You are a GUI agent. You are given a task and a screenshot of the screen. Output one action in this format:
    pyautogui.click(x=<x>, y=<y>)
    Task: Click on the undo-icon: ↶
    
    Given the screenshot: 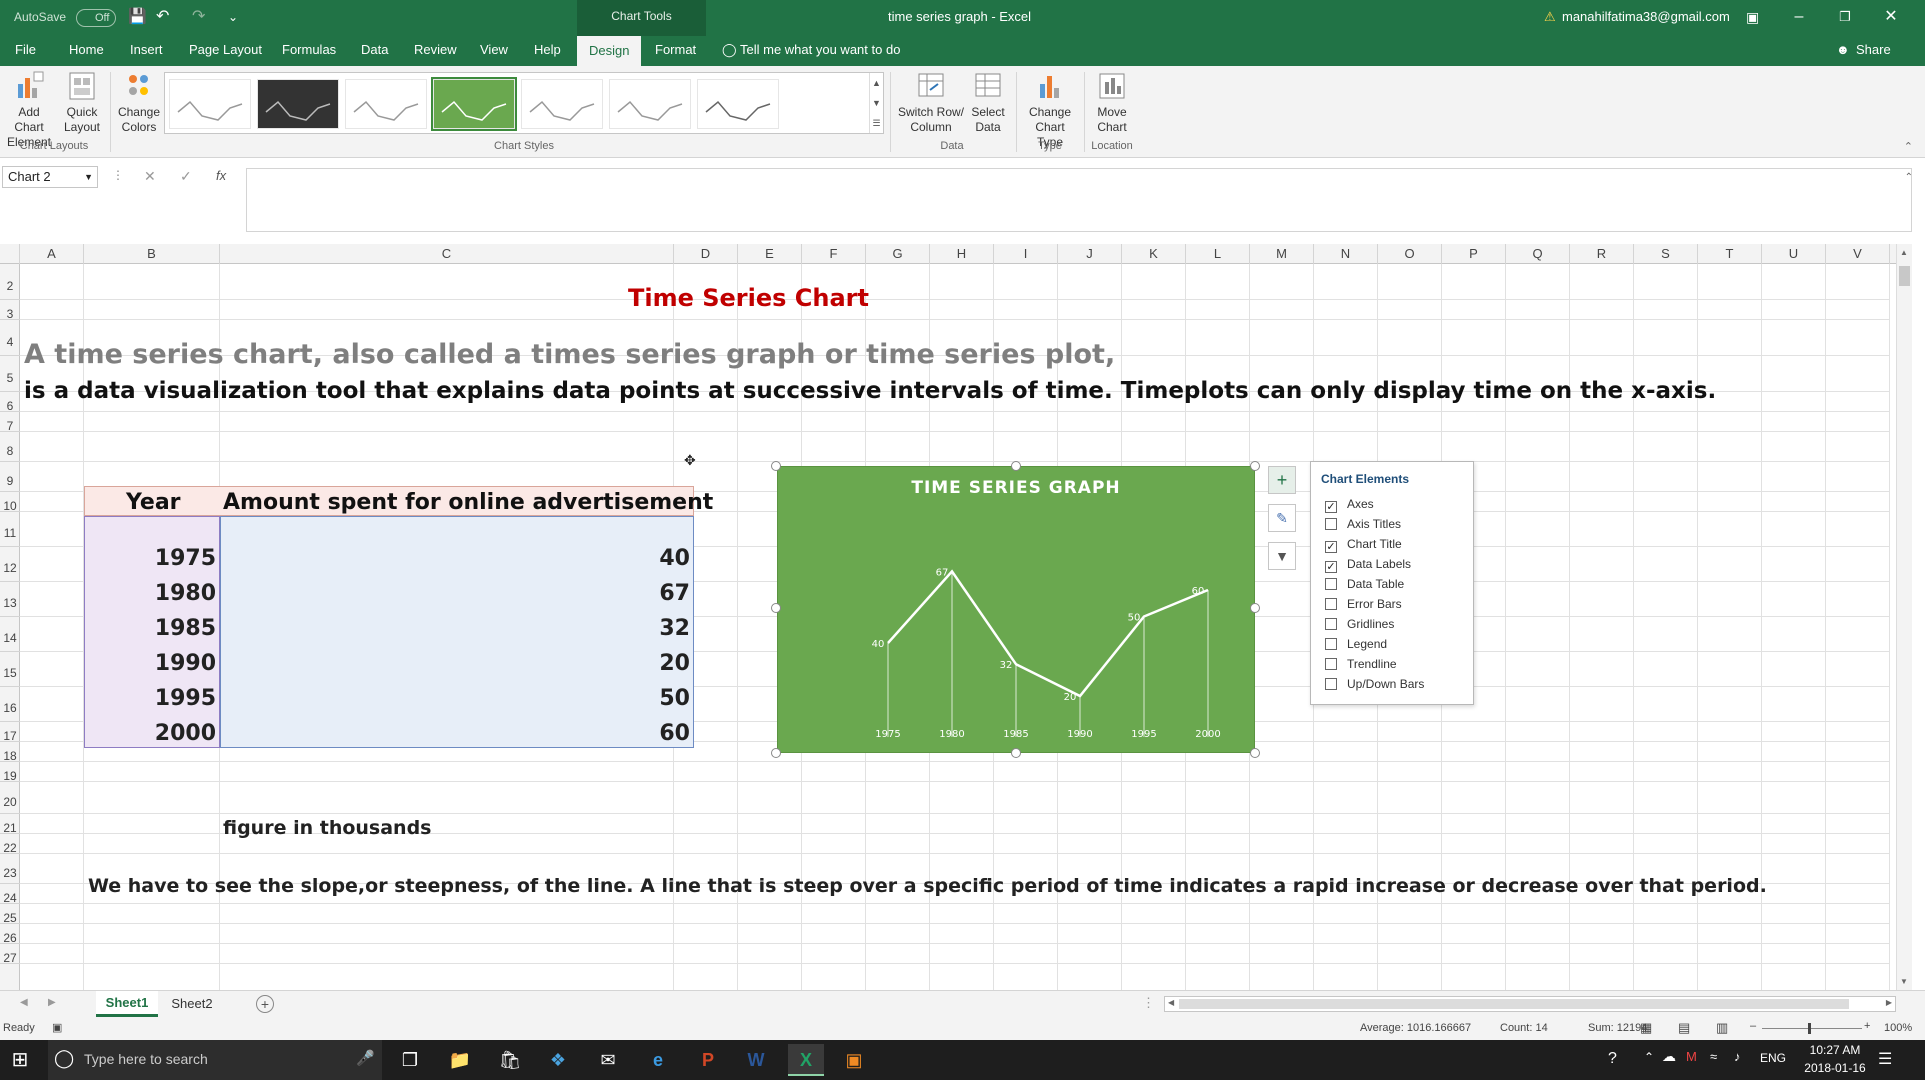 What is the action you would take?
    pyautogui.click(x=162, y=18)
    